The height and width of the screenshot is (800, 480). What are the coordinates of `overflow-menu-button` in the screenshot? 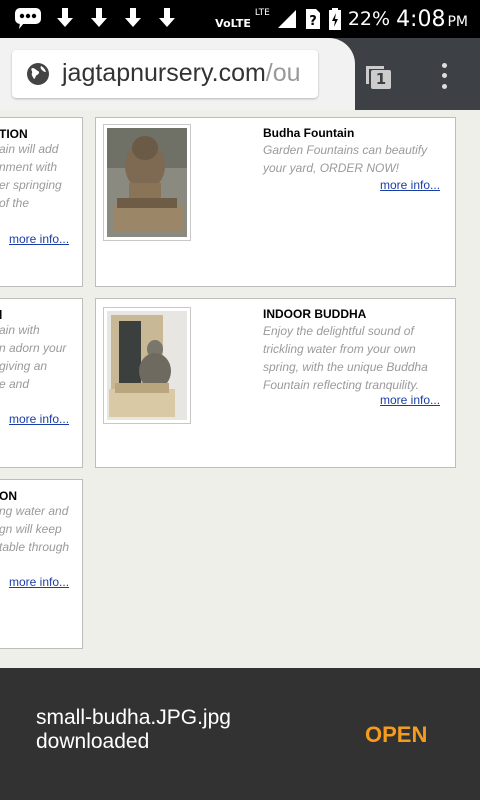 It's located at (444, 76).